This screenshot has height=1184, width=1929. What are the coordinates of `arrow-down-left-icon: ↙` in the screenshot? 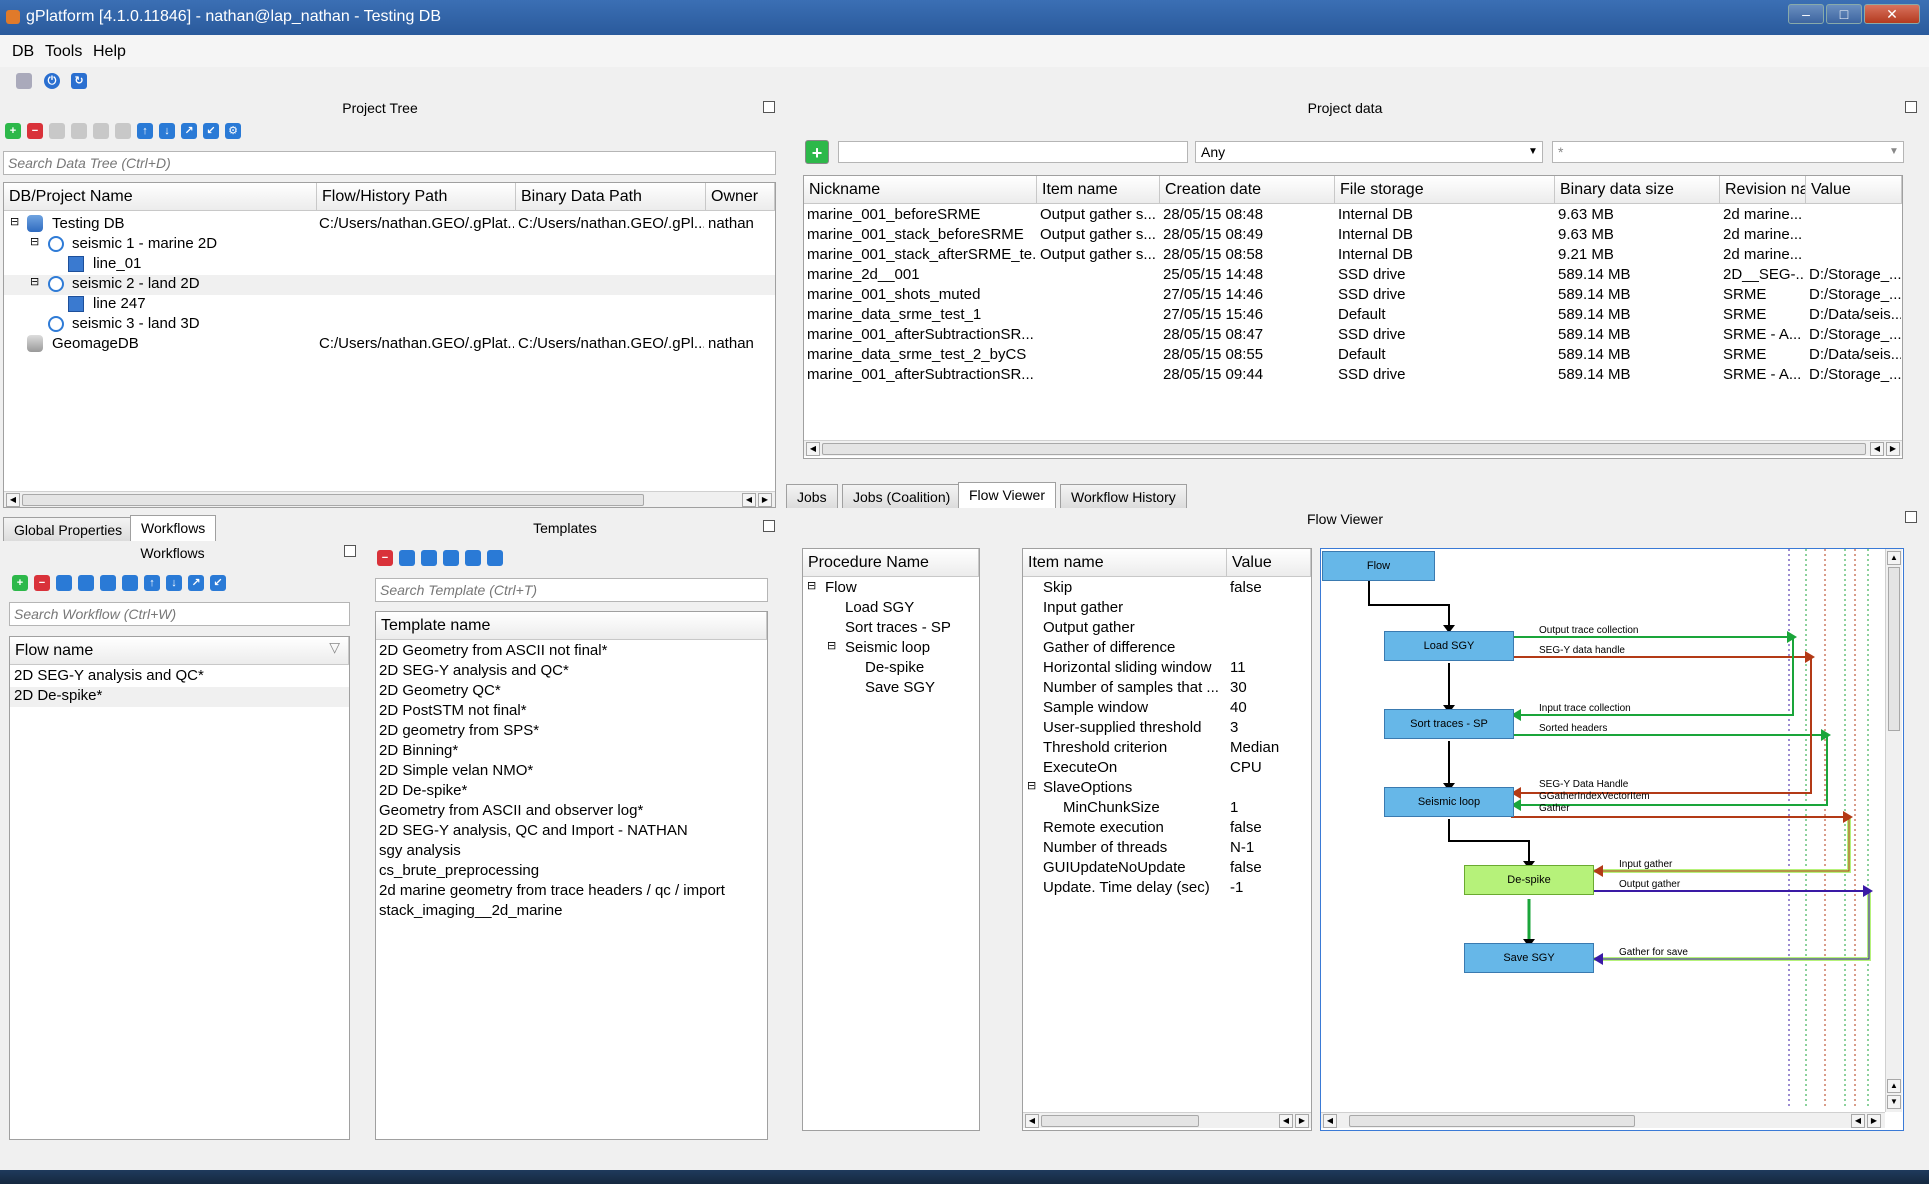 It's located at (218, 583).